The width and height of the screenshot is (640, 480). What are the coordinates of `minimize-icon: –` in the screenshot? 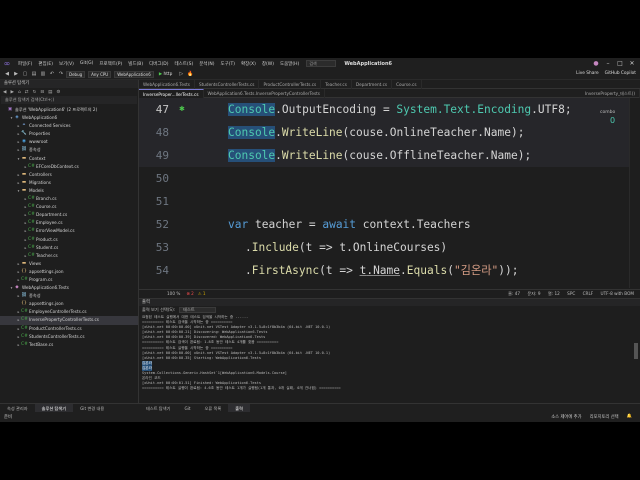 It's located at (608, 63).